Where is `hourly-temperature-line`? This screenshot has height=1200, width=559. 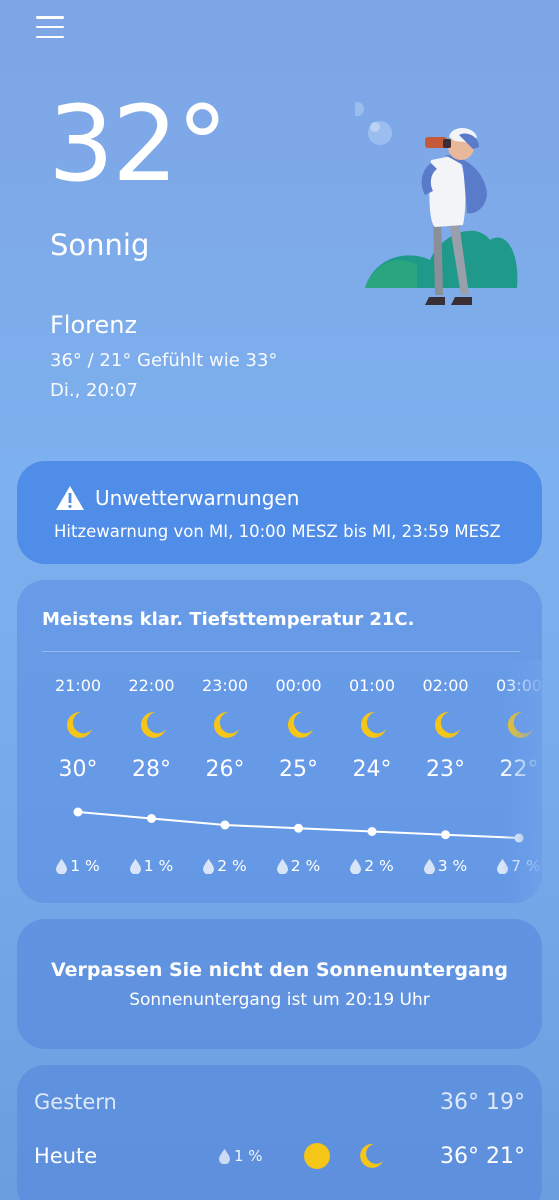 hourly-temperature-line is located at coordinates (298, 825).